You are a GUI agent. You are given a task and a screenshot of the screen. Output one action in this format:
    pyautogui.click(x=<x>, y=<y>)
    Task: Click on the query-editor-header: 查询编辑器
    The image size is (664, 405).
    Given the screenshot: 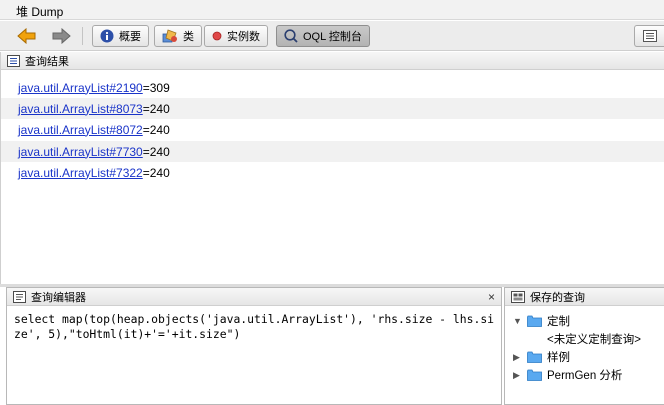 What is the action you would take?
    pyautogui.click(x=254, y=297)
    